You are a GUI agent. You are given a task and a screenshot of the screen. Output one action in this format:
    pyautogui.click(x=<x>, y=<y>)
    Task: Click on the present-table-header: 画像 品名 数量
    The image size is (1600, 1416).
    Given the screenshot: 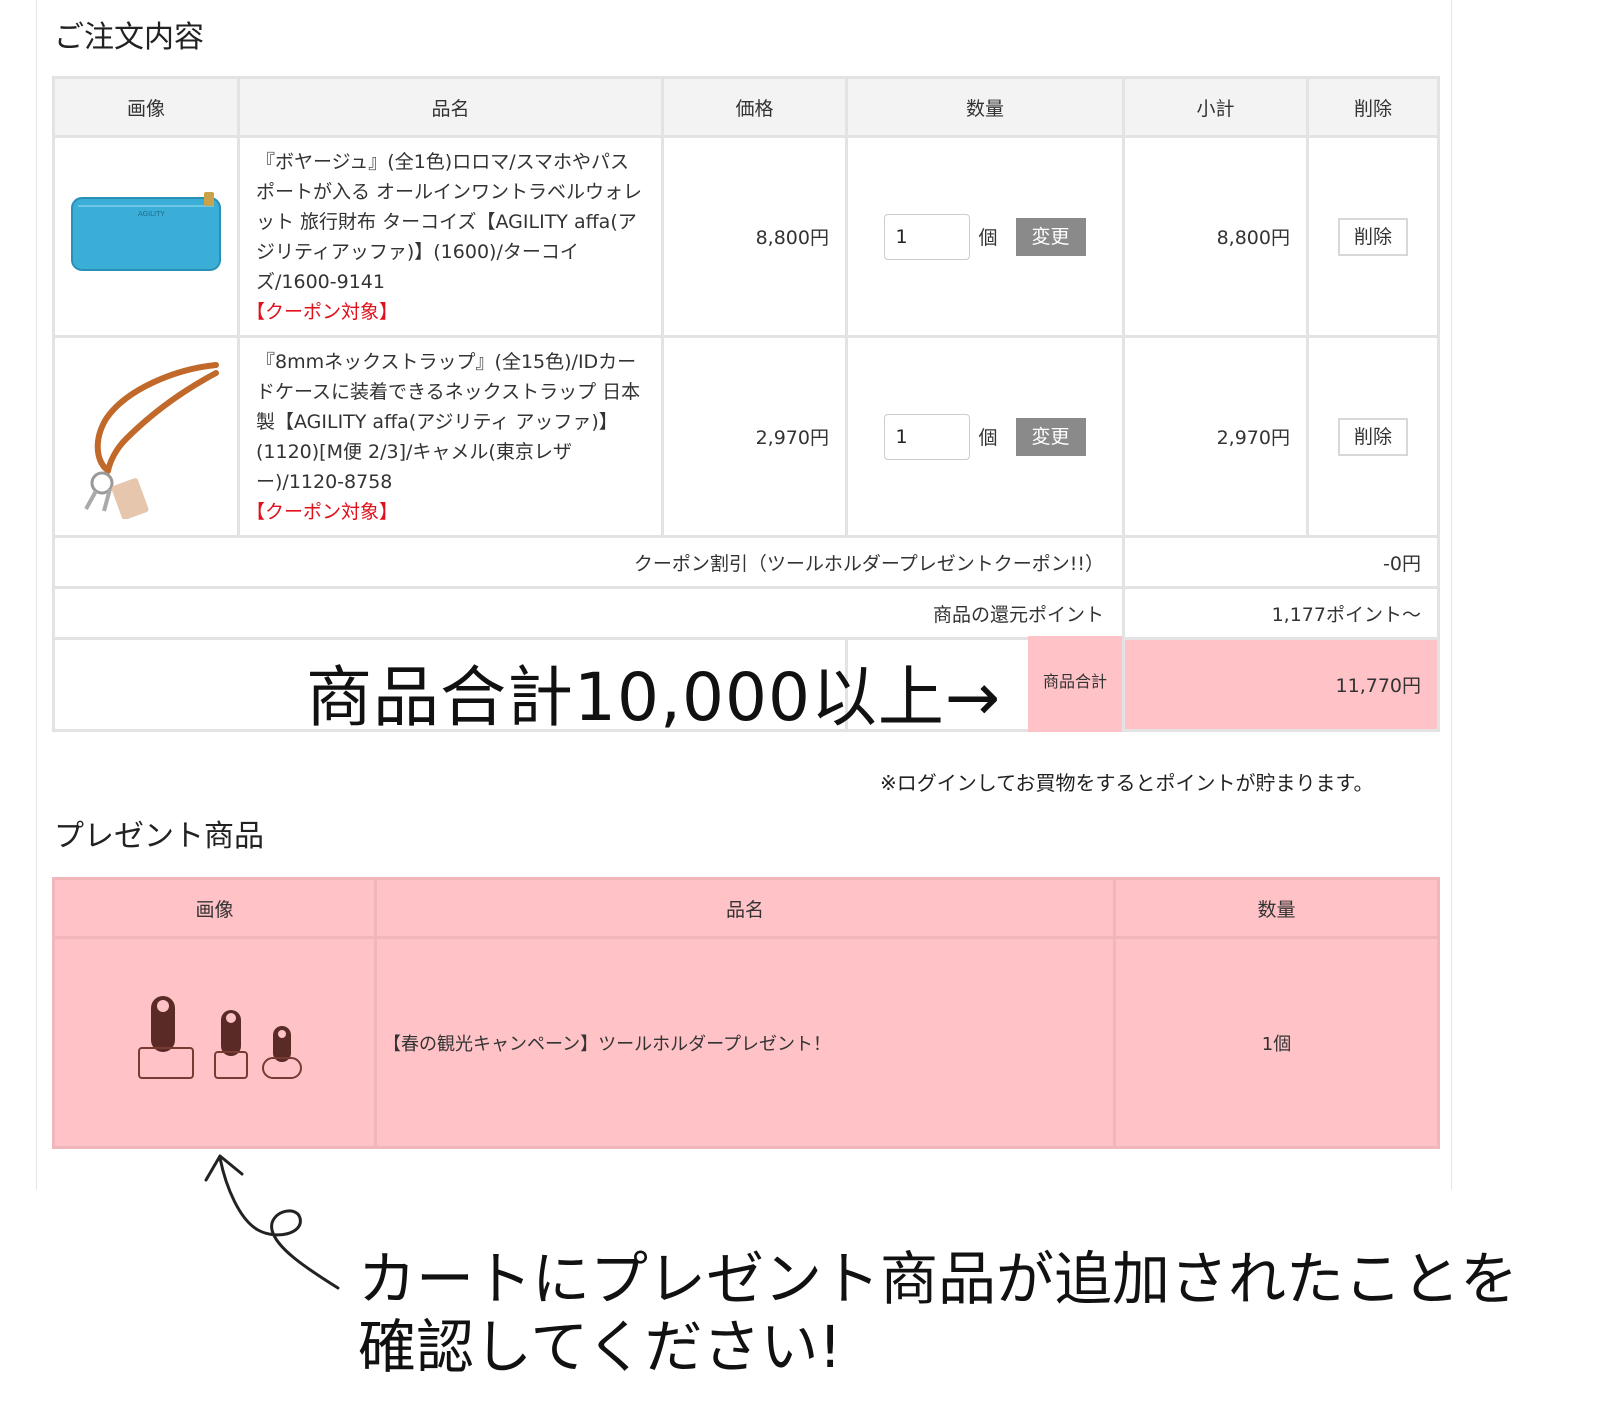 What is the action you would take?
    pyautogui.click(x=746, y=908)
    